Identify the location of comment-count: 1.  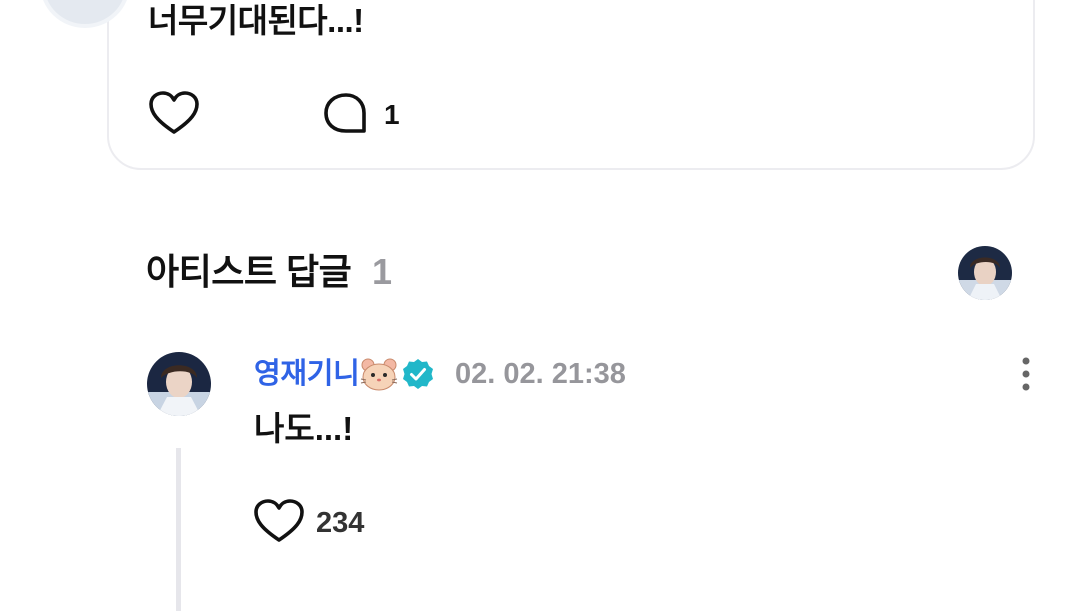
(392, 114).